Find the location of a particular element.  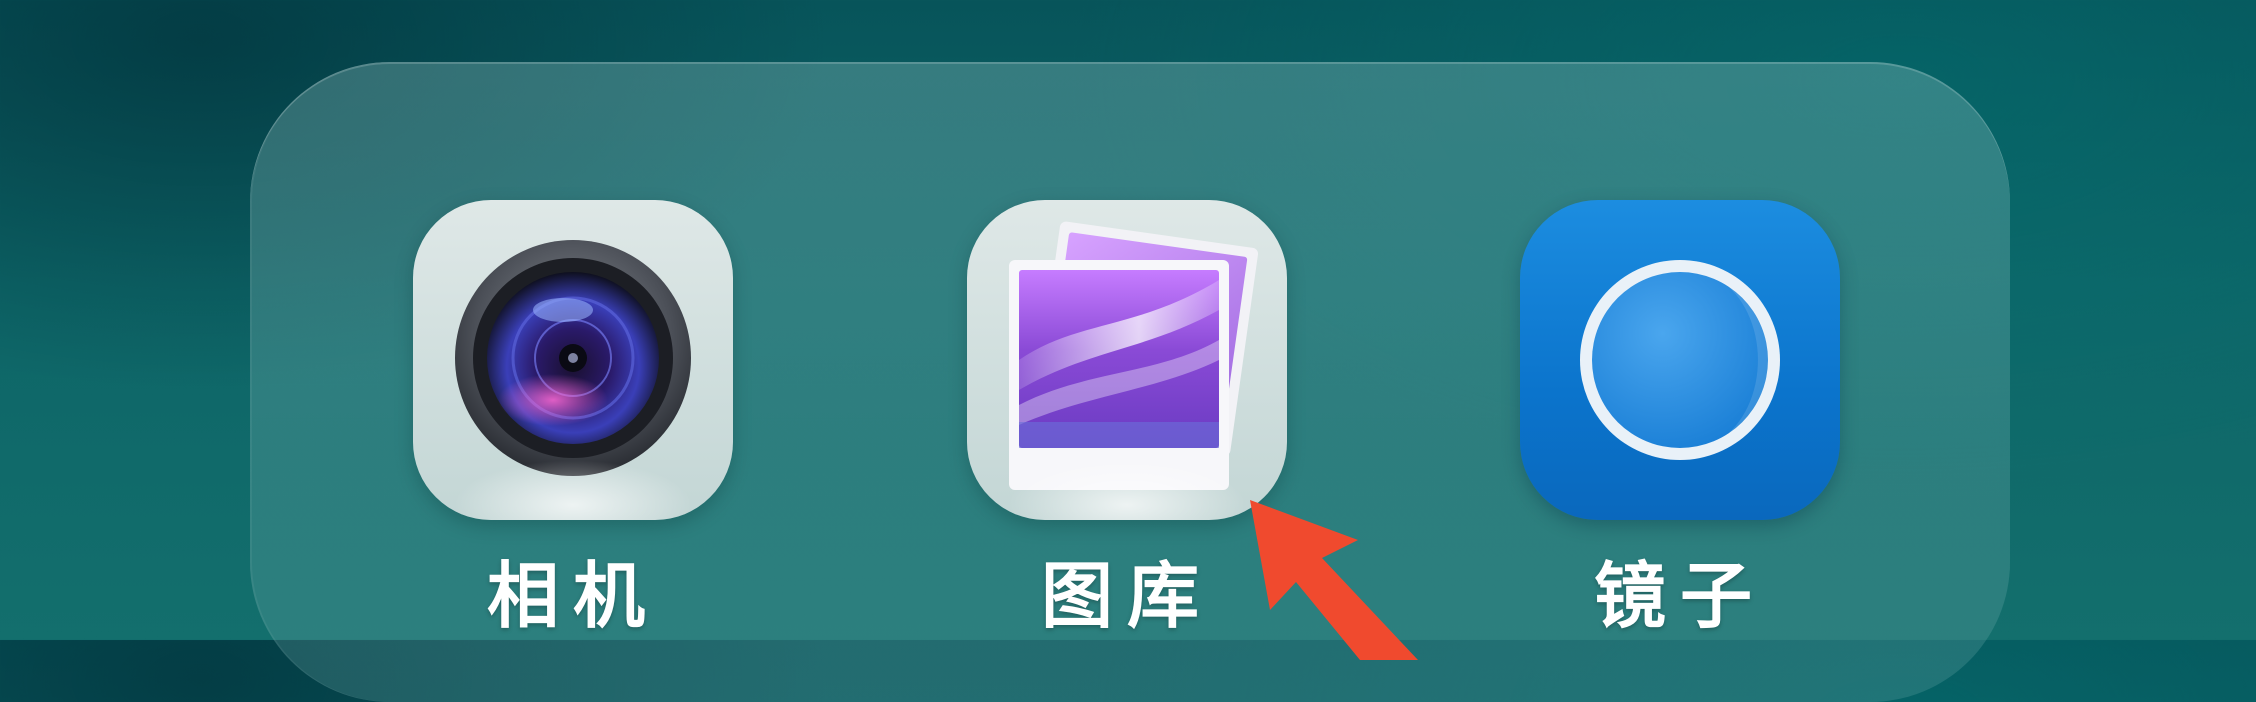

app-camera: 相机 is located at coordinates (573, 416).